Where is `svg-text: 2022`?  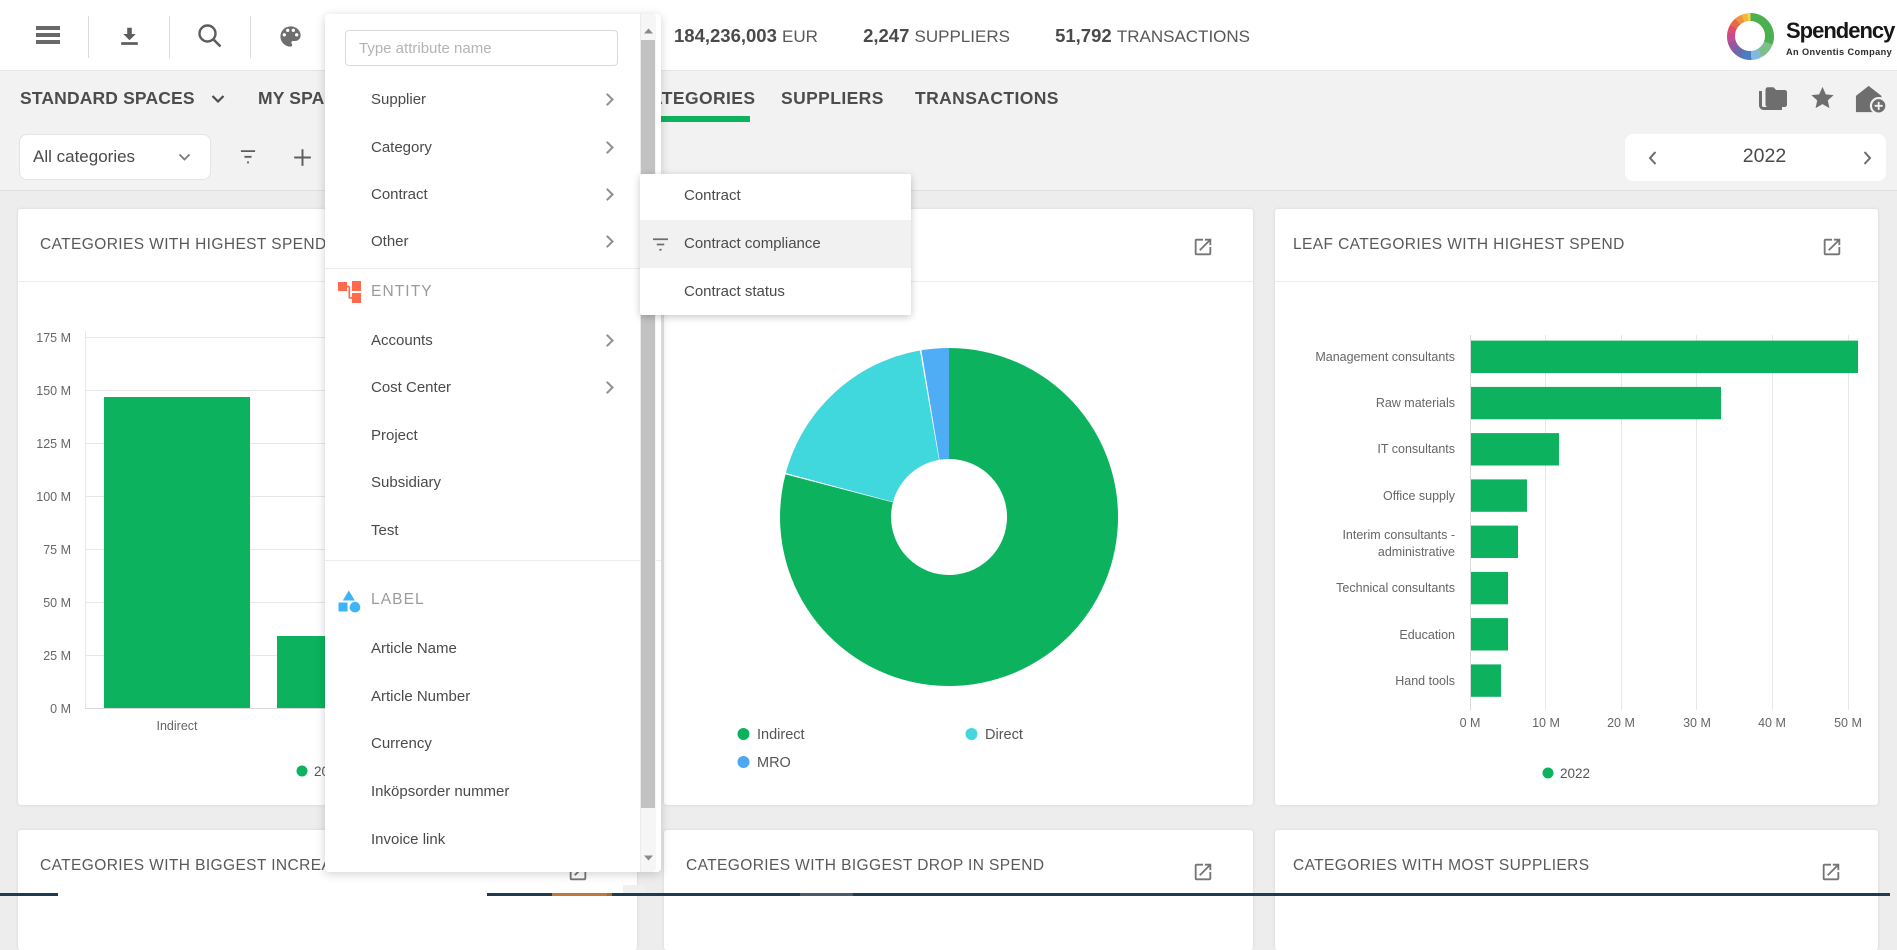 svg-text: 2022 is located at coordinates (1575, 773).